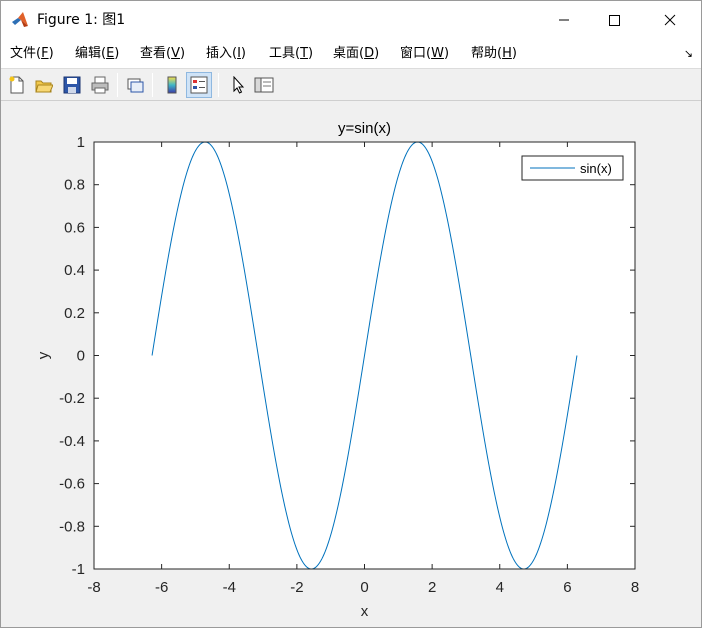 The height and width of the screenshot is (631, 702). I want to click on new-figure-icon, so click(16, 85).